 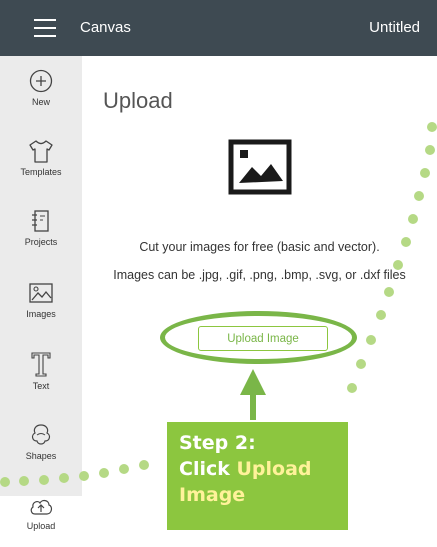 What do you see at coordinates (208, 469) in the screenshot?
I see `callout-text: Click` at bounding box center [208, 469].